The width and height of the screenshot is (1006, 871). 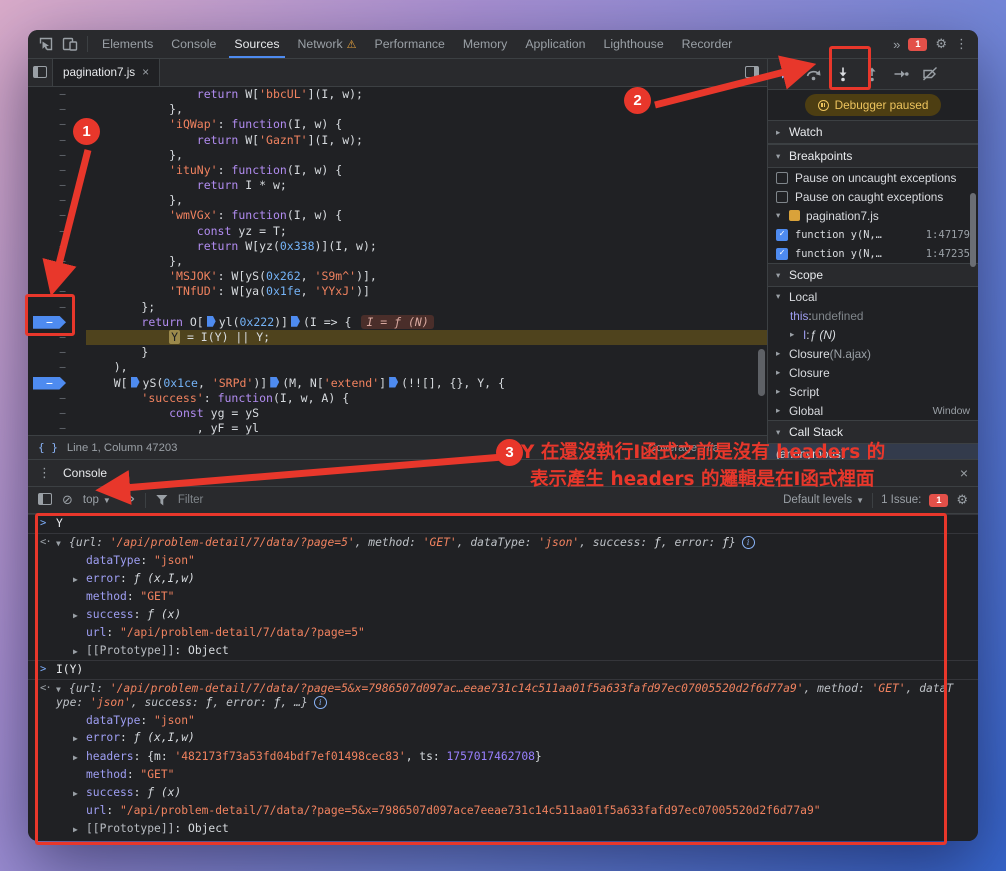 What do you see at coordinates (426, 231) in the screenshot?
I see `code-text: const yz = T;` at bounding box center [426, 231].